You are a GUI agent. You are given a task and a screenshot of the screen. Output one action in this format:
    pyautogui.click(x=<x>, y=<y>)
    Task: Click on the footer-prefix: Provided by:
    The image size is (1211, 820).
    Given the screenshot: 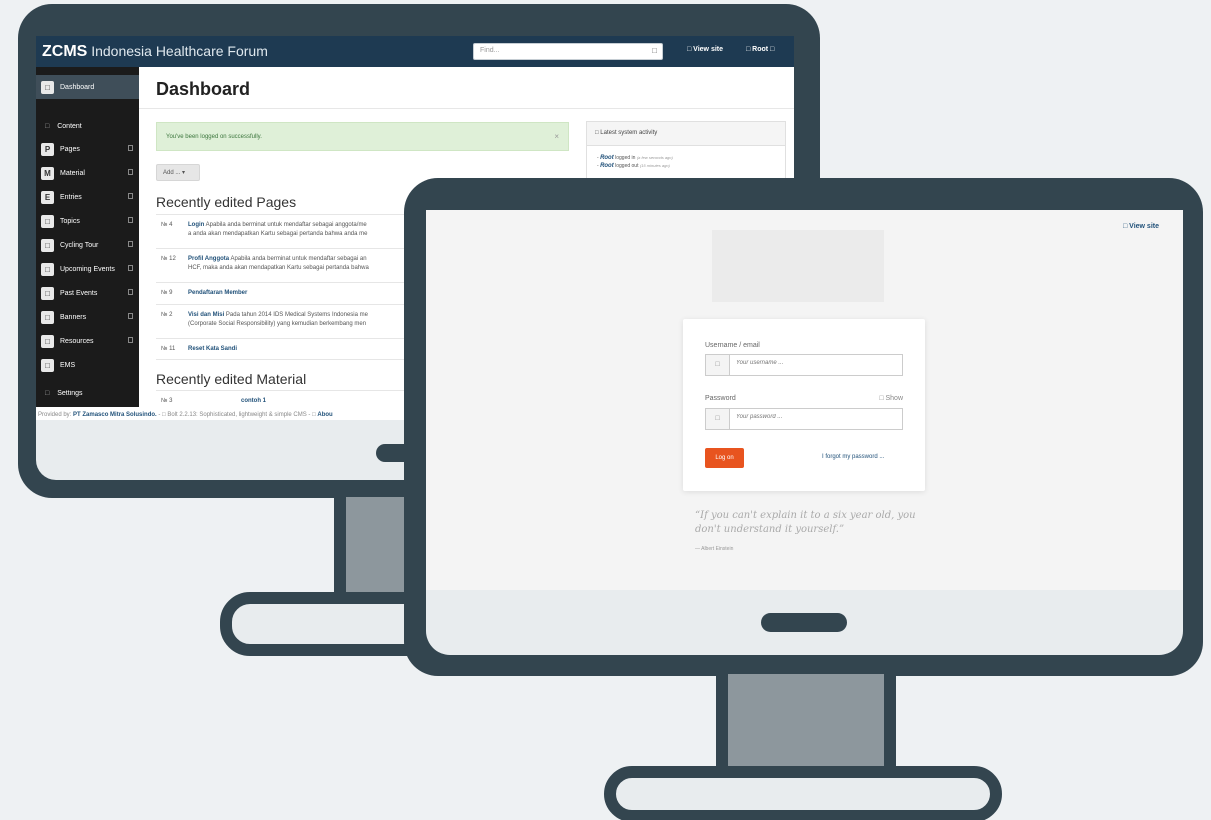 What is the action you would take?
    pyautogui.click(x=56, y=415)
    